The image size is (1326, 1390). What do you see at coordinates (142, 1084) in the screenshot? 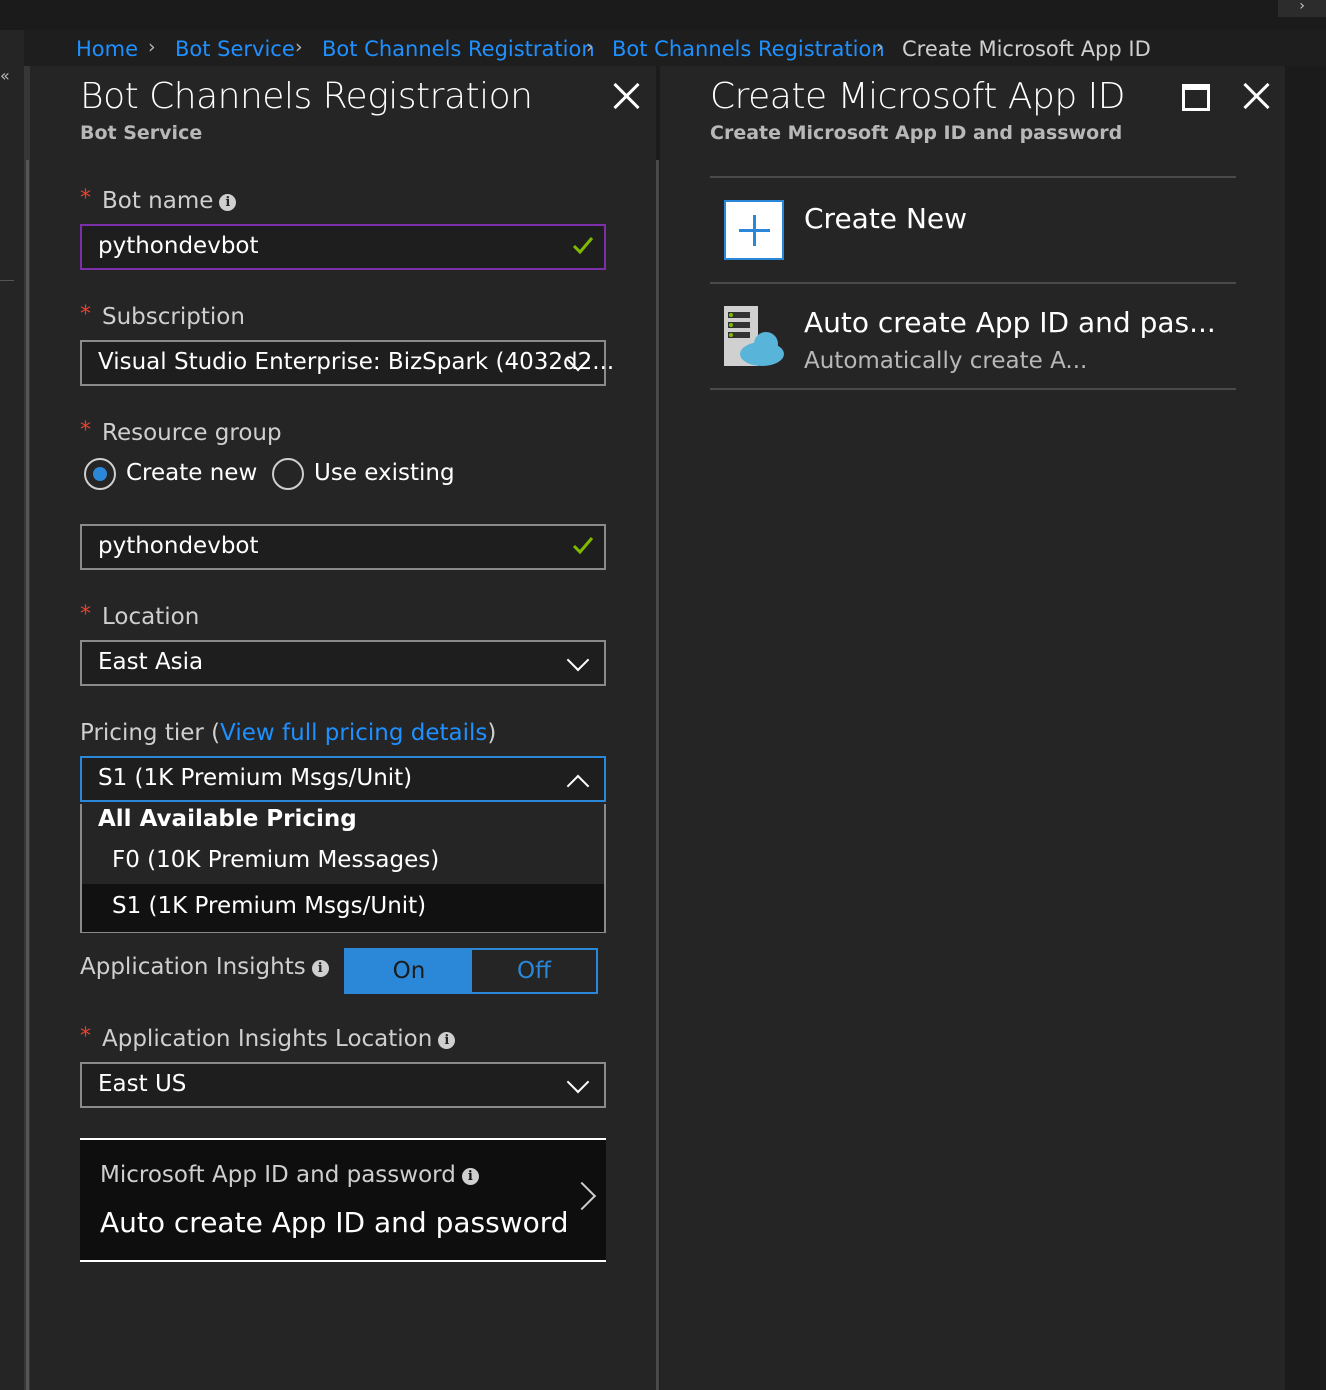
I see `app-insights-location-value: East US` at bounding box center [142, 1084].